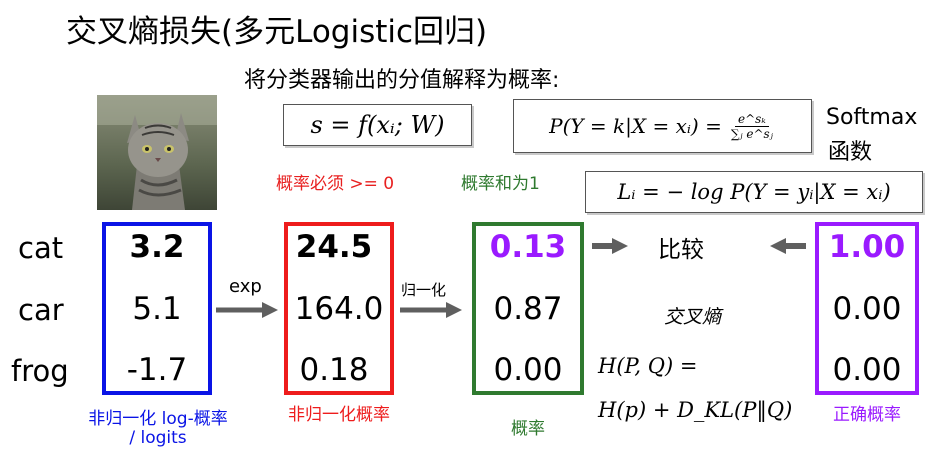 The width and height of the screenshot is (928, 457). I want to click on loss-formula: Lᵢ = − log P(Y = yᵢ|X = xᵢ), so click(754, 192).